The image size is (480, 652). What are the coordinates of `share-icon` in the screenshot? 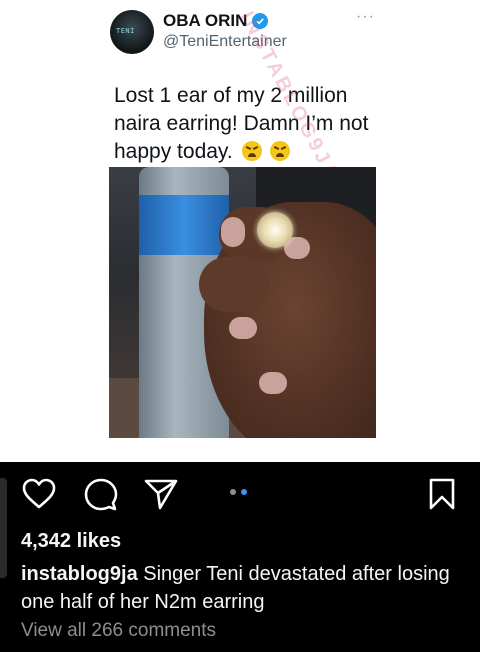 It's located at (161, 494).